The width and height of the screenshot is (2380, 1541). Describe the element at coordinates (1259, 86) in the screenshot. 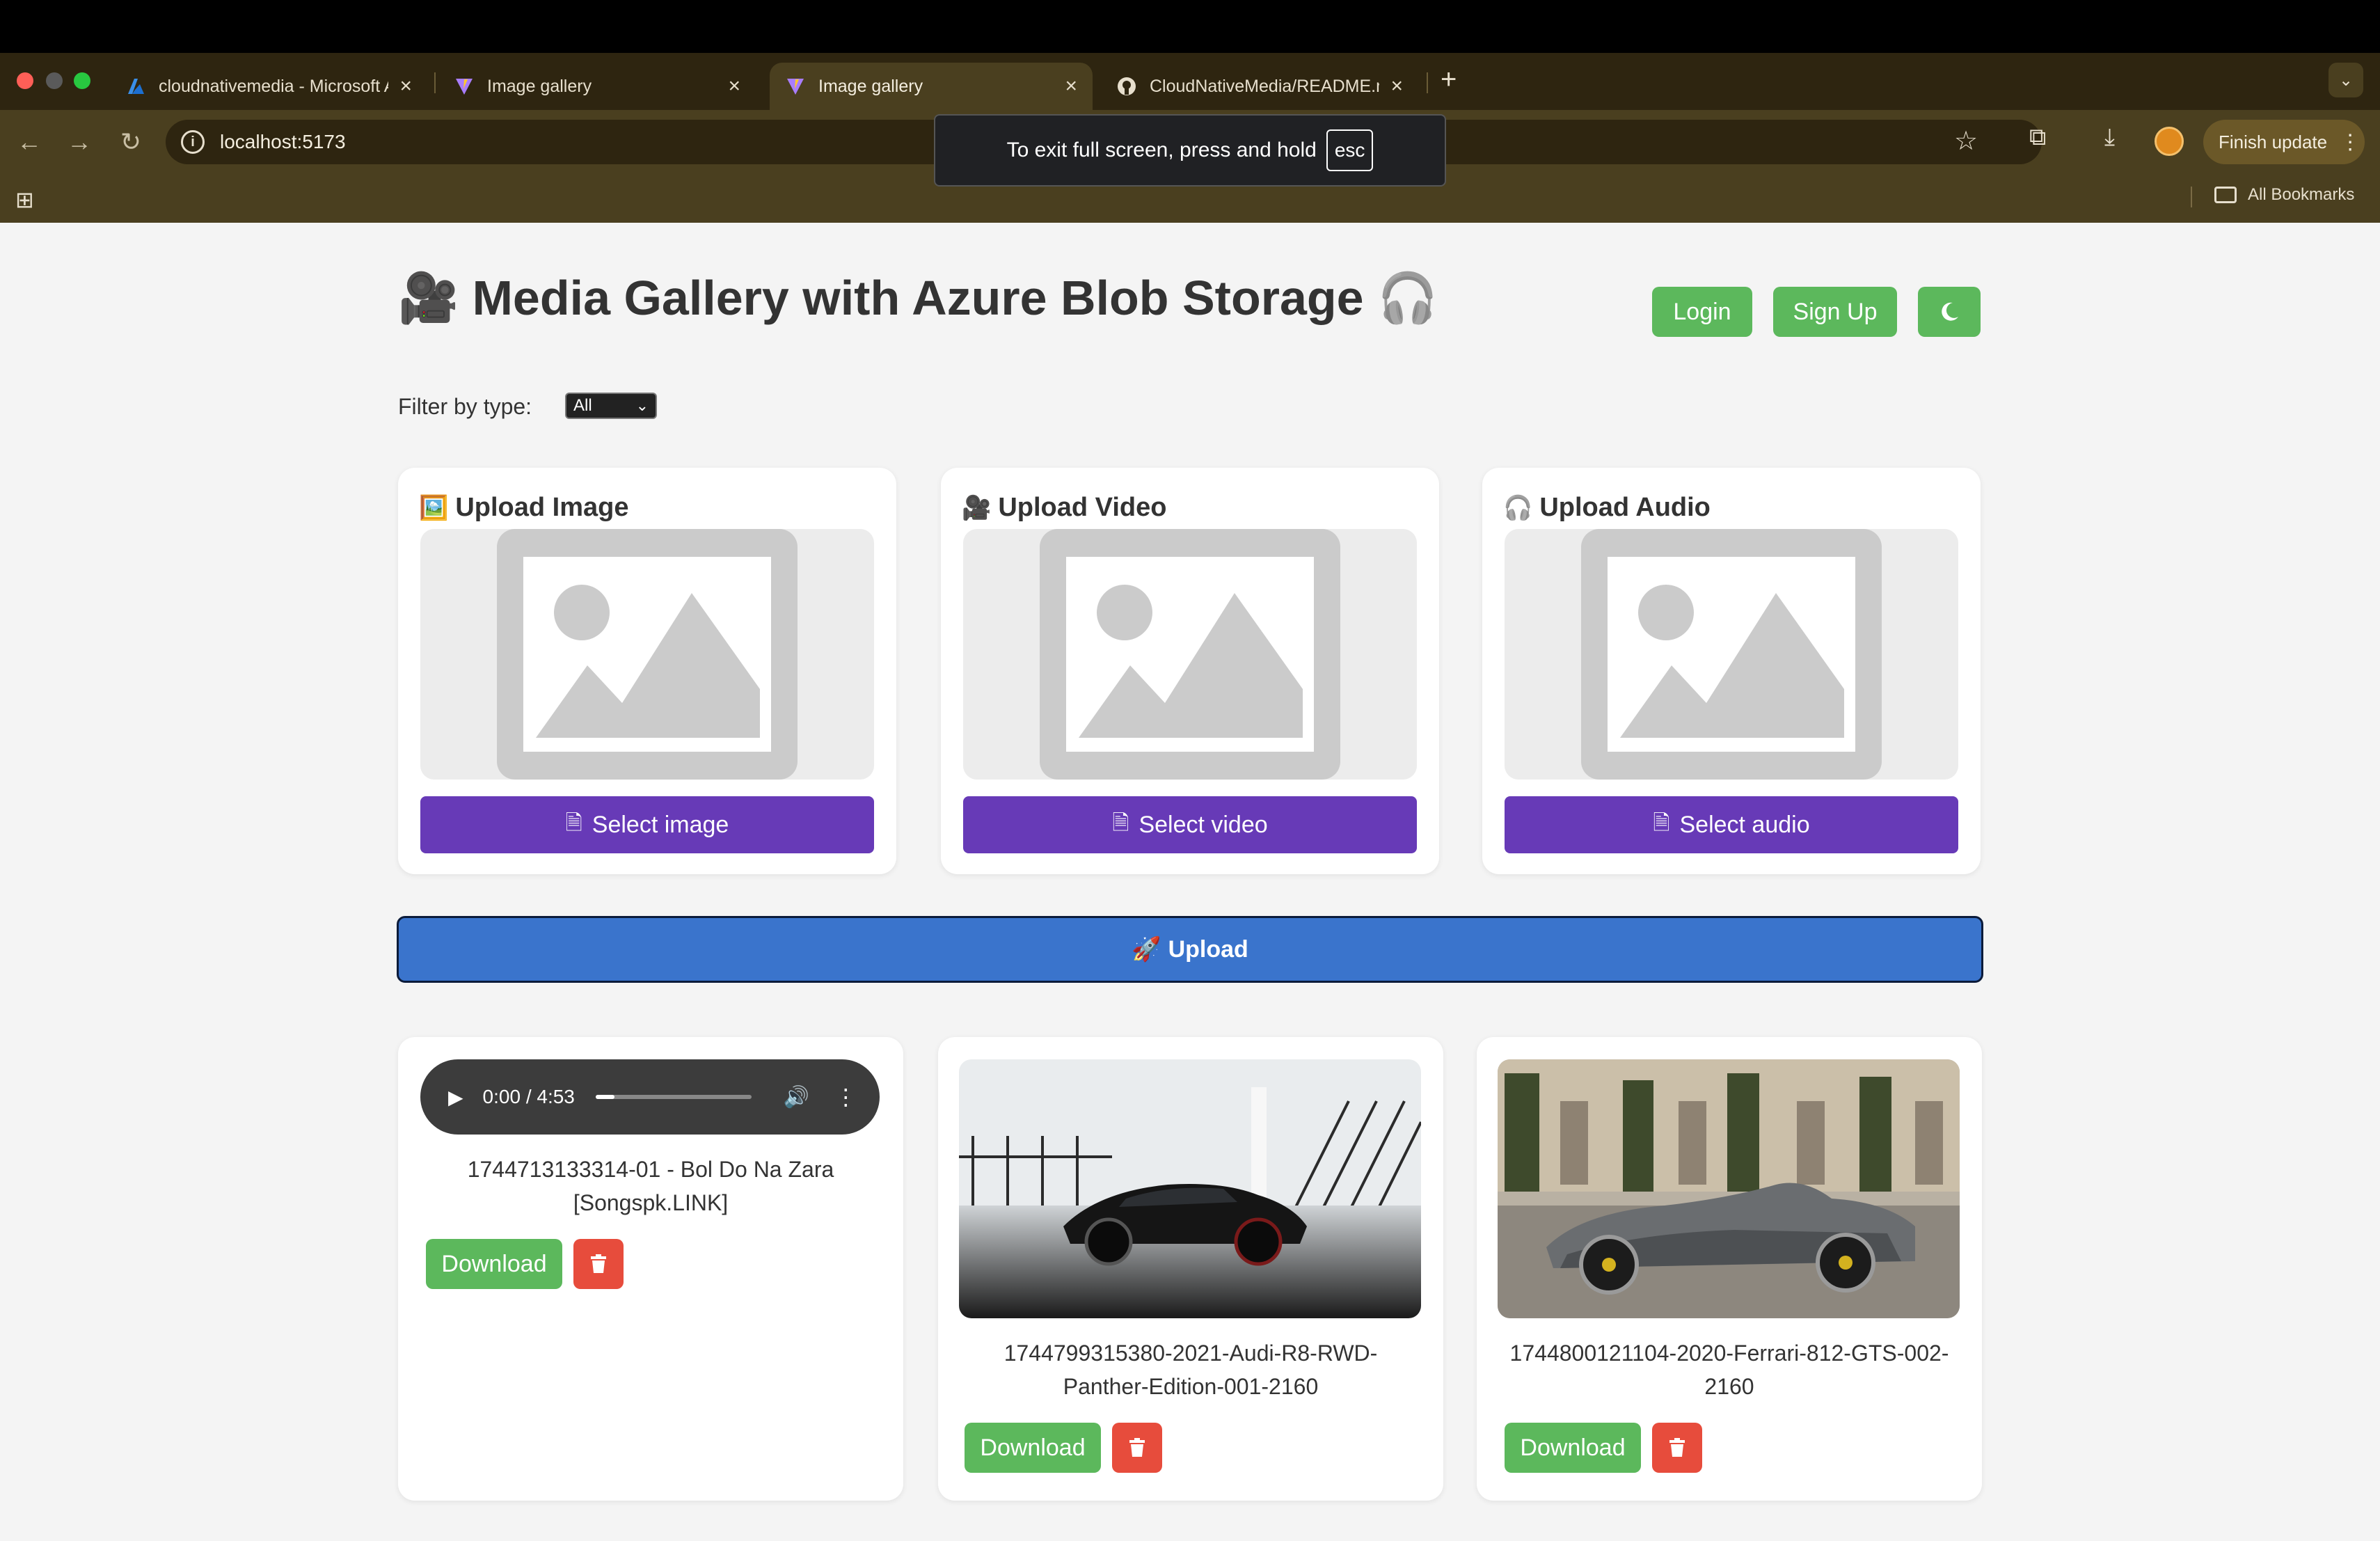

I see `tab-github-readme: CloudNativeMedia/README.md ×` at that location.